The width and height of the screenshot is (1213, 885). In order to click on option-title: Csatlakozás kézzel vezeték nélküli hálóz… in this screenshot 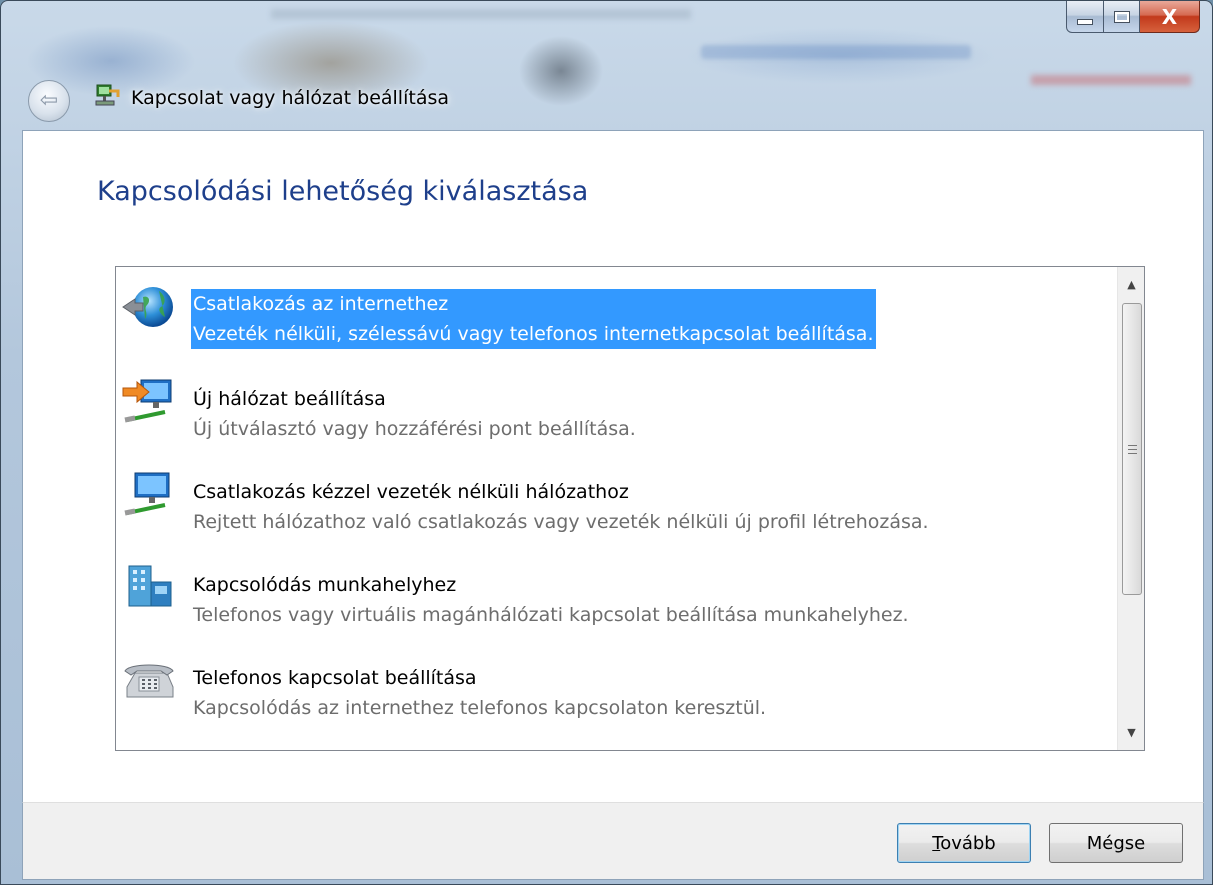, I will do `click(411, 492)`.